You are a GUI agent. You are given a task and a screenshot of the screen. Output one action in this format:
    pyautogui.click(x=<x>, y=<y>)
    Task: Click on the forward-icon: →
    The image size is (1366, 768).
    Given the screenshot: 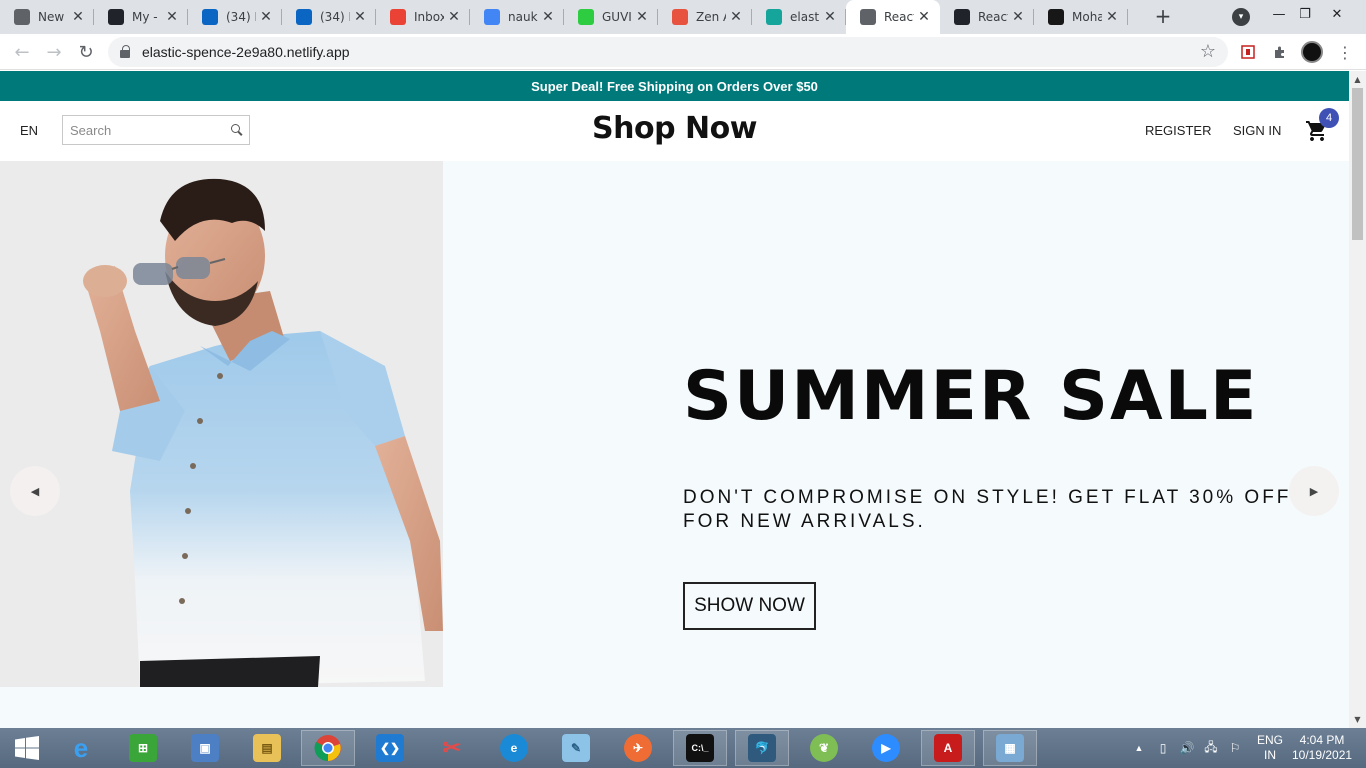 What is the action you would take?
    pyautogui.click(x=54, y=52)
    